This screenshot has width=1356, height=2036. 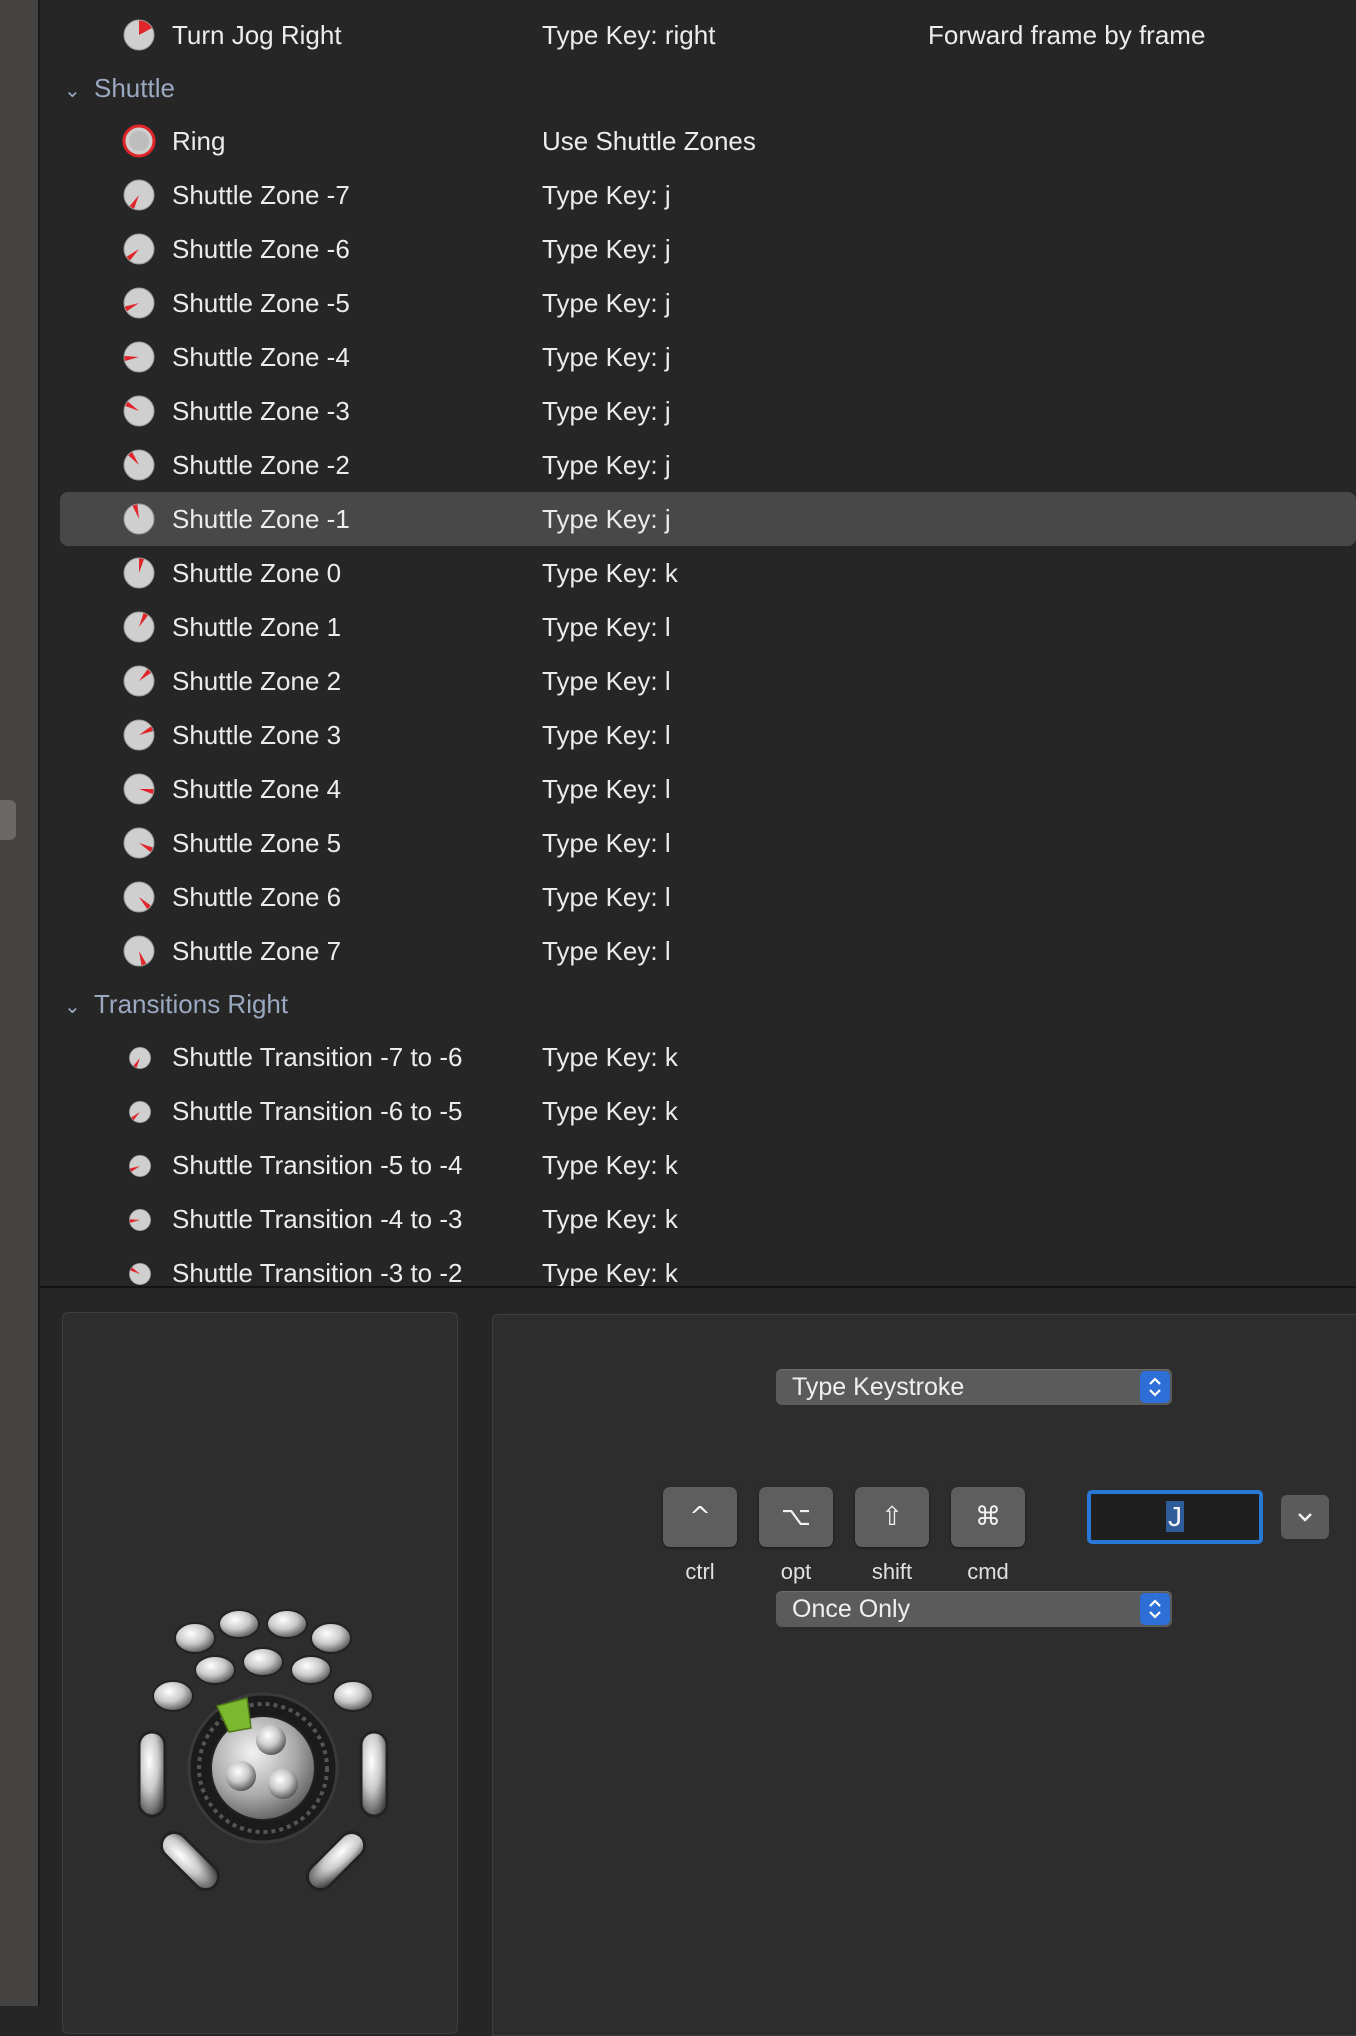 What do you see at coordinates (698, 1057) in the screenshot?
I see `list-item: Shuttle Transition -7 to -6 Type Key: k` at bounding box center [698, 1057].